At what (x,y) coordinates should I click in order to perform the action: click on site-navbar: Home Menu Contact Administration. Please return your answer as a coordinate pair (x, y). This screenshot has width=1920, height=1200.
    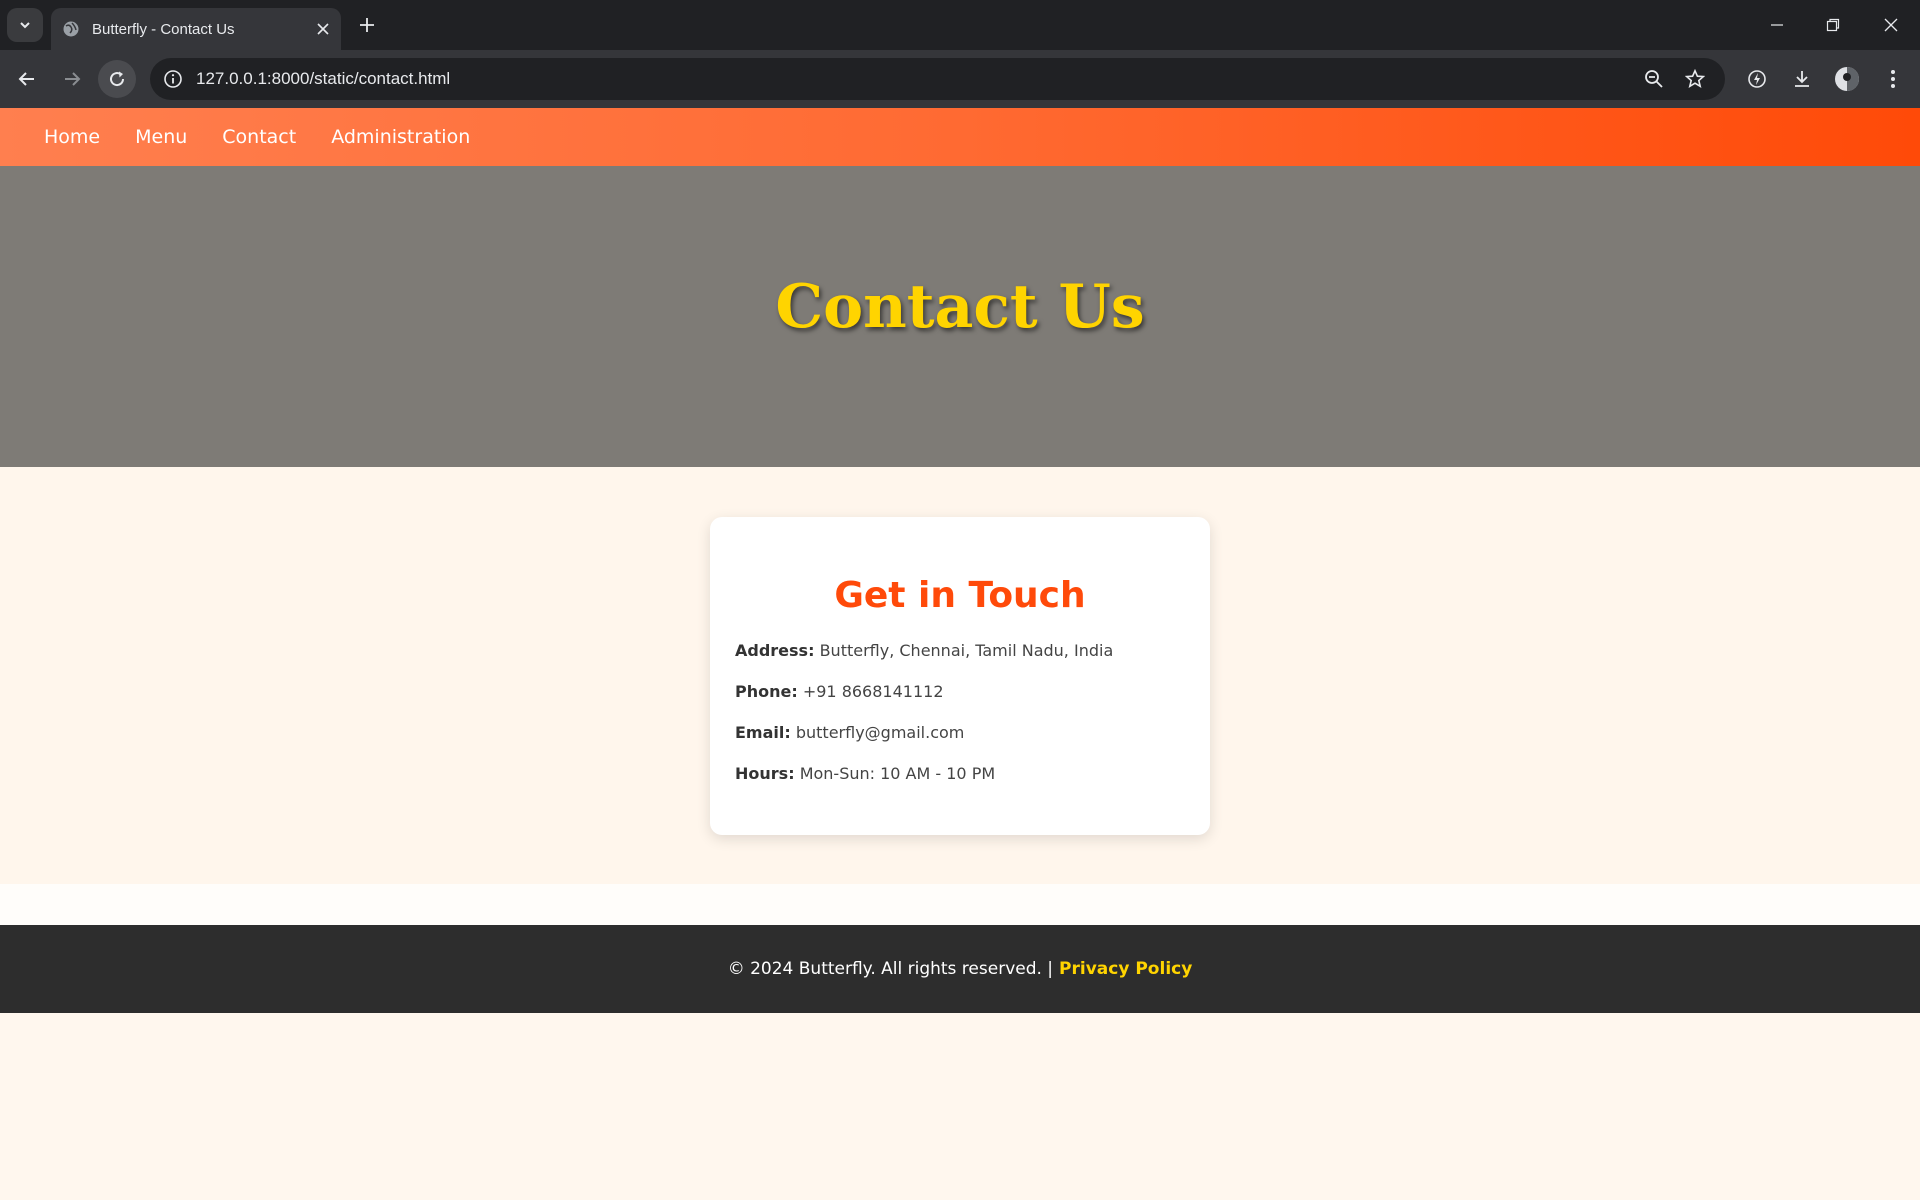
    Looking at the image, I should click on (960, 137).